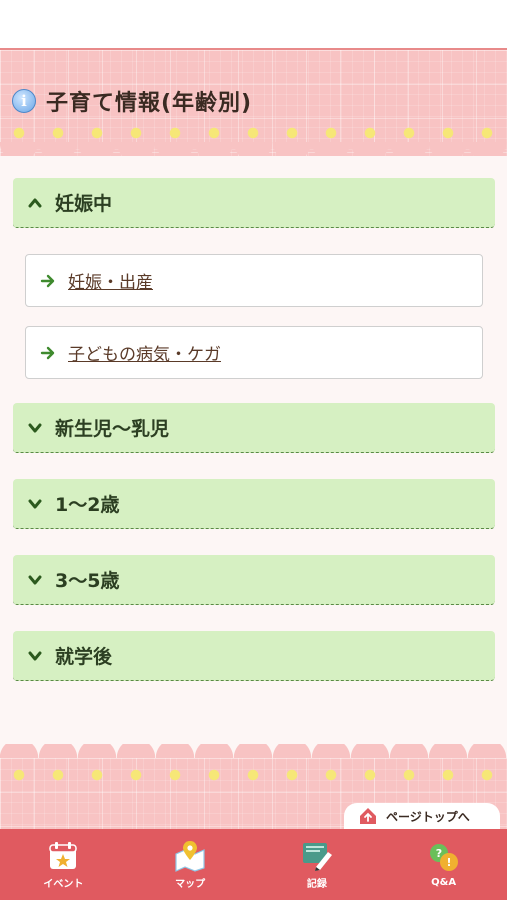  What do you see at coordinates (316, 884) in the screenshot?
I see `nav-label: 記録` at bounding box center [316, 884].